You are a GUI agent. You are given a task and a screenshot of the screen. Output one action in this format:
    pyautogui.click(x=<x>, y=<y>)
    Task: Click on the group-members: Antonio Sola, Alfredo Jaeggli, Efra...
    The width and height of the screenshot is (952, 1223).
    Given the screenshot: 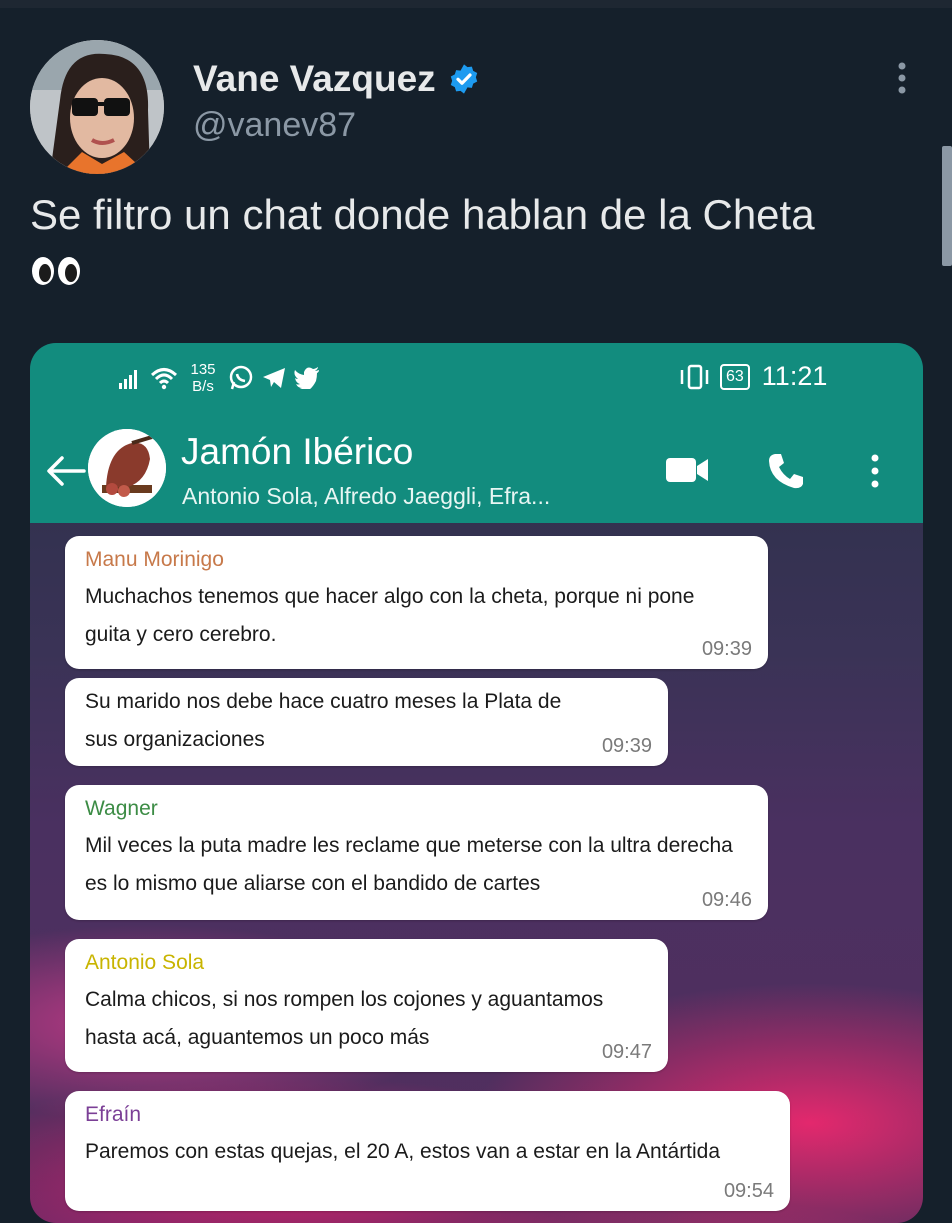 What is the action you would take?
    pyautogui.click(x=366, y=496)
    